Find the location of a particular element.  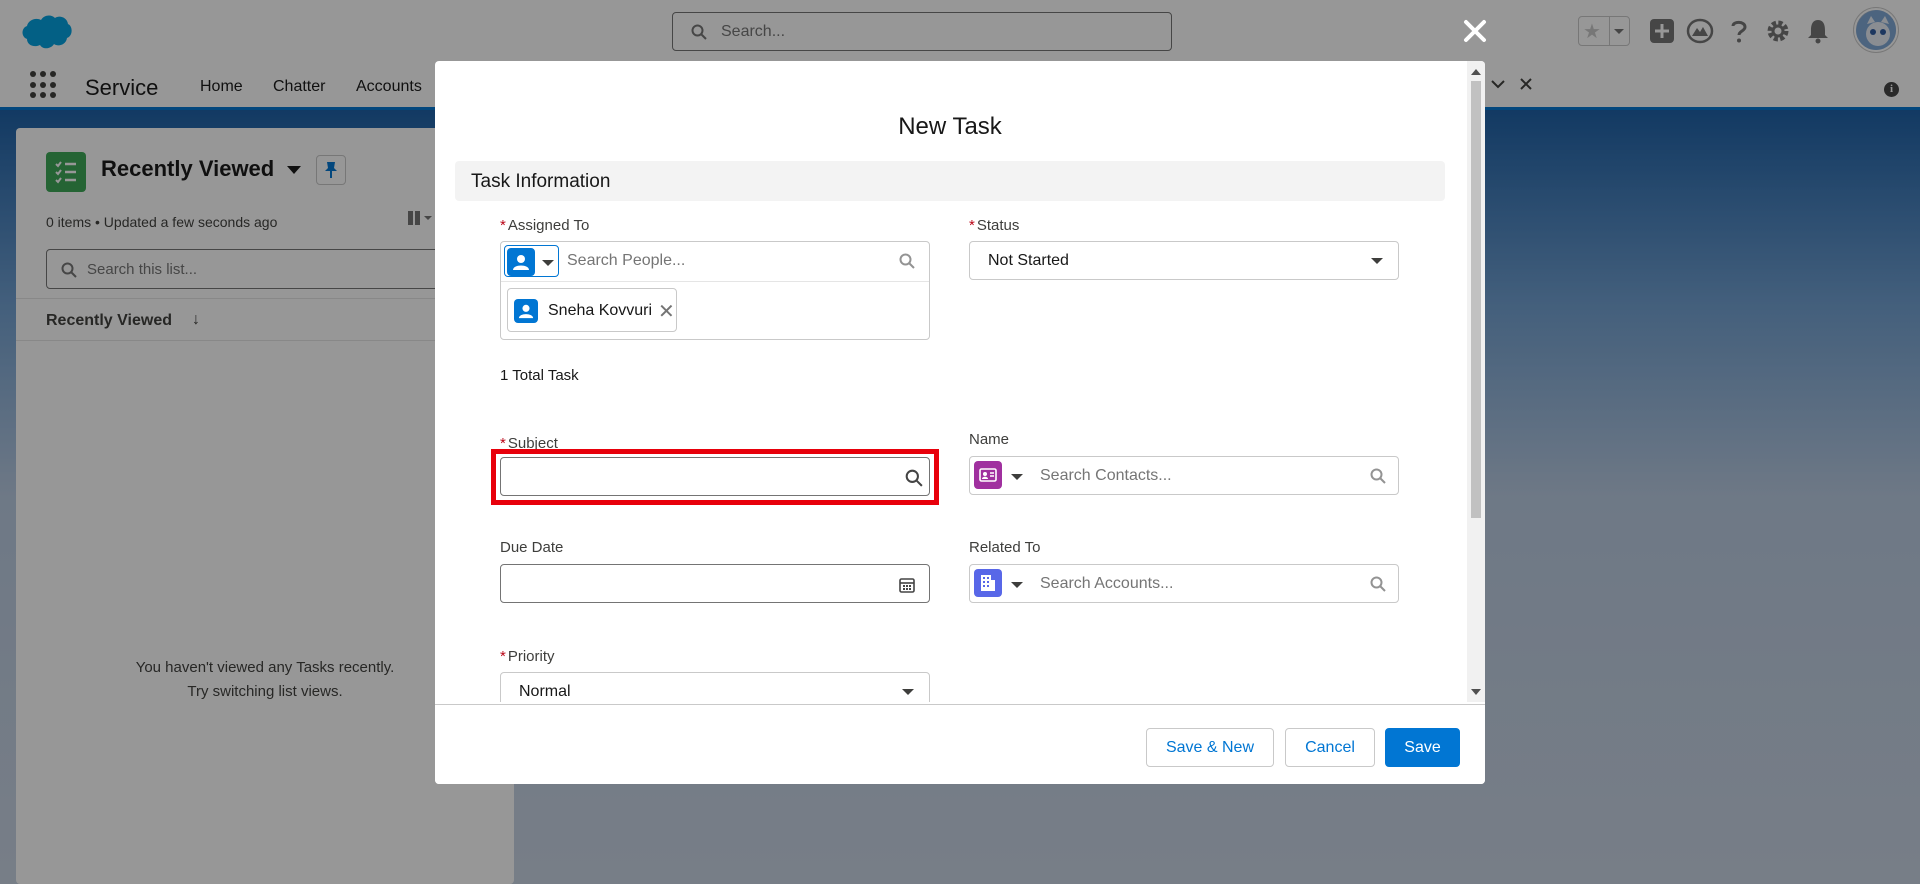

search-accounts-input is located at coordinates (1195, 584).